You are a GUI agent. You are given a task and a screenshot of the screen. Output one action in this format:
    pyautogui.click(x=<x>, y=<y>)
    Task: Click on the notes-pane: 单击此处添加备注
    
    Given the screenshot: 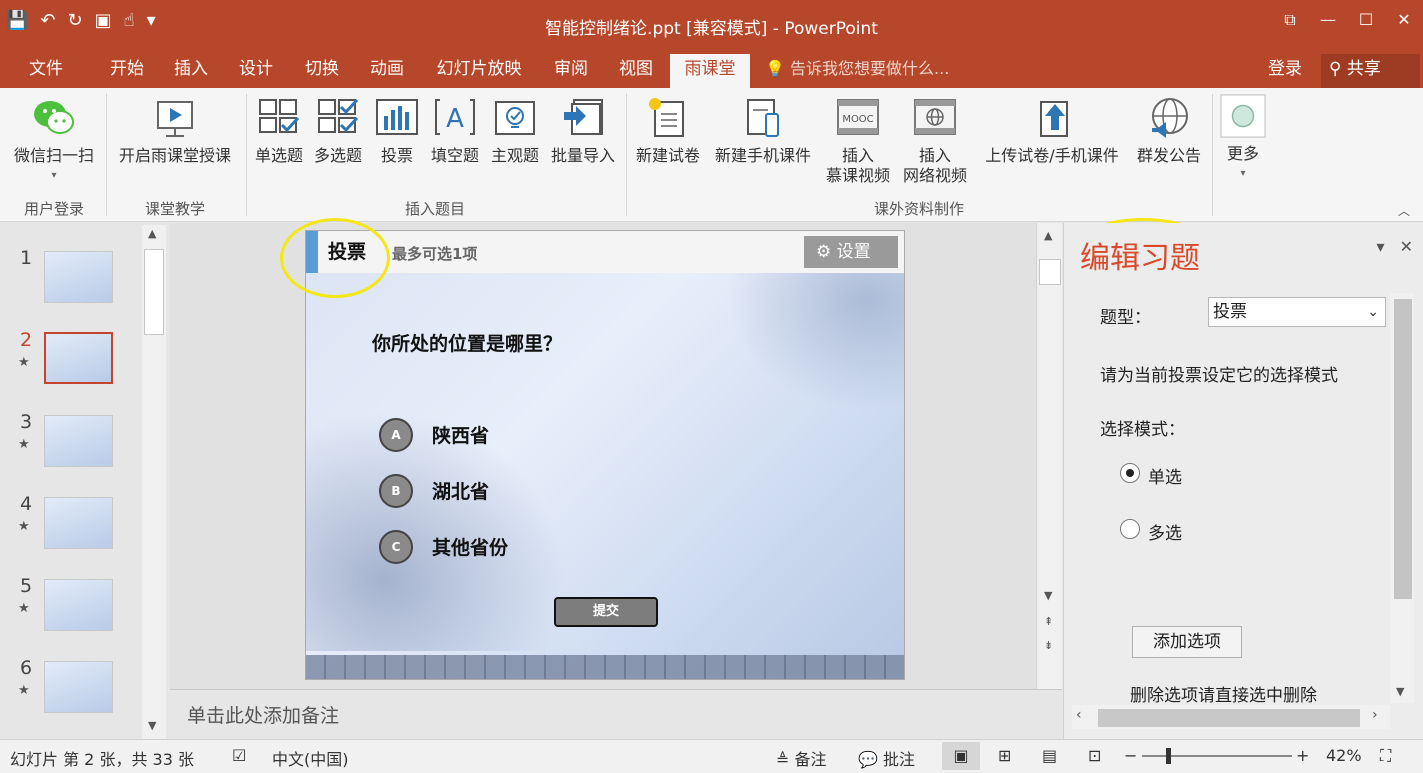 What is the action you would take?
    pyautogui.click(x=616, y=714)
    